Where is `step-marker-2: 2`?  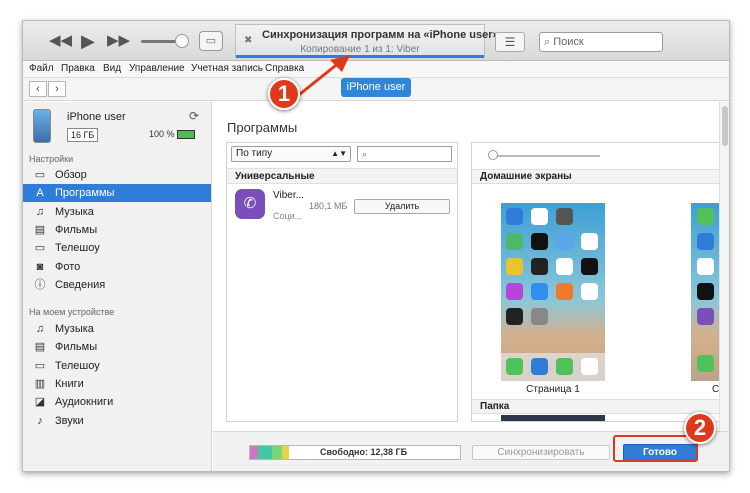
step-marker-2: 2 is located at coordinates (700, 428).